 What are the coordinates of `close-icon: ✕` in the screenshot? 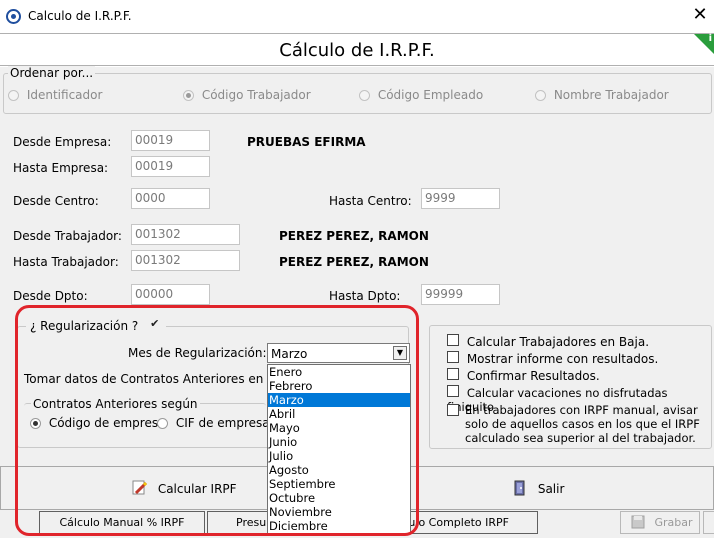 It's located at (700, 15).